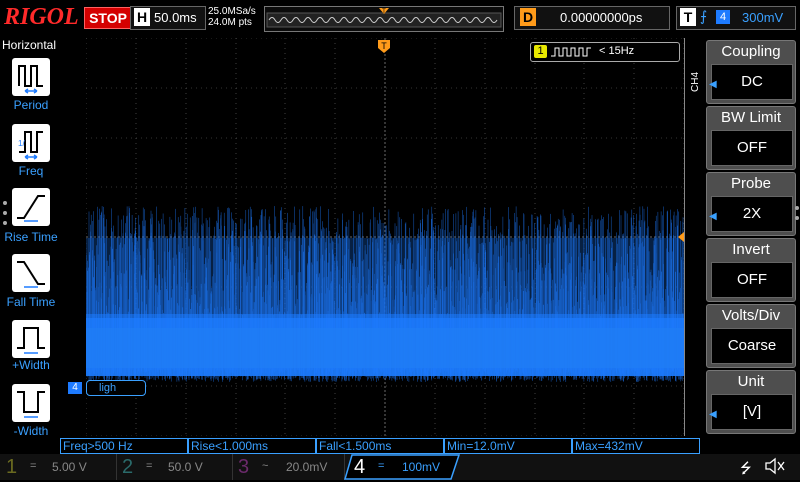  Describe the element at coordinates (751, 315) in the screenshot. I see `volts-div-title: Volts/Div` at that location.